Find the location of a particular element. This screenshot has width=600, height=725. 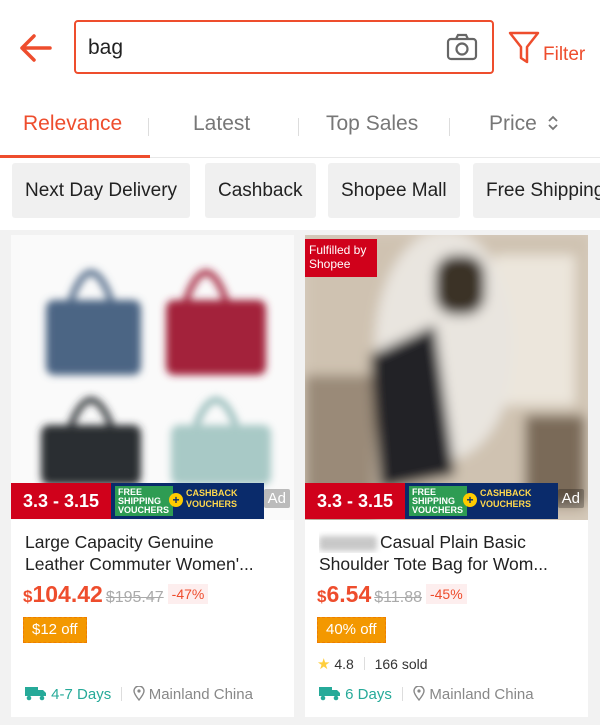

voucher-tag: $12 off is located at coordinates (55, 630).